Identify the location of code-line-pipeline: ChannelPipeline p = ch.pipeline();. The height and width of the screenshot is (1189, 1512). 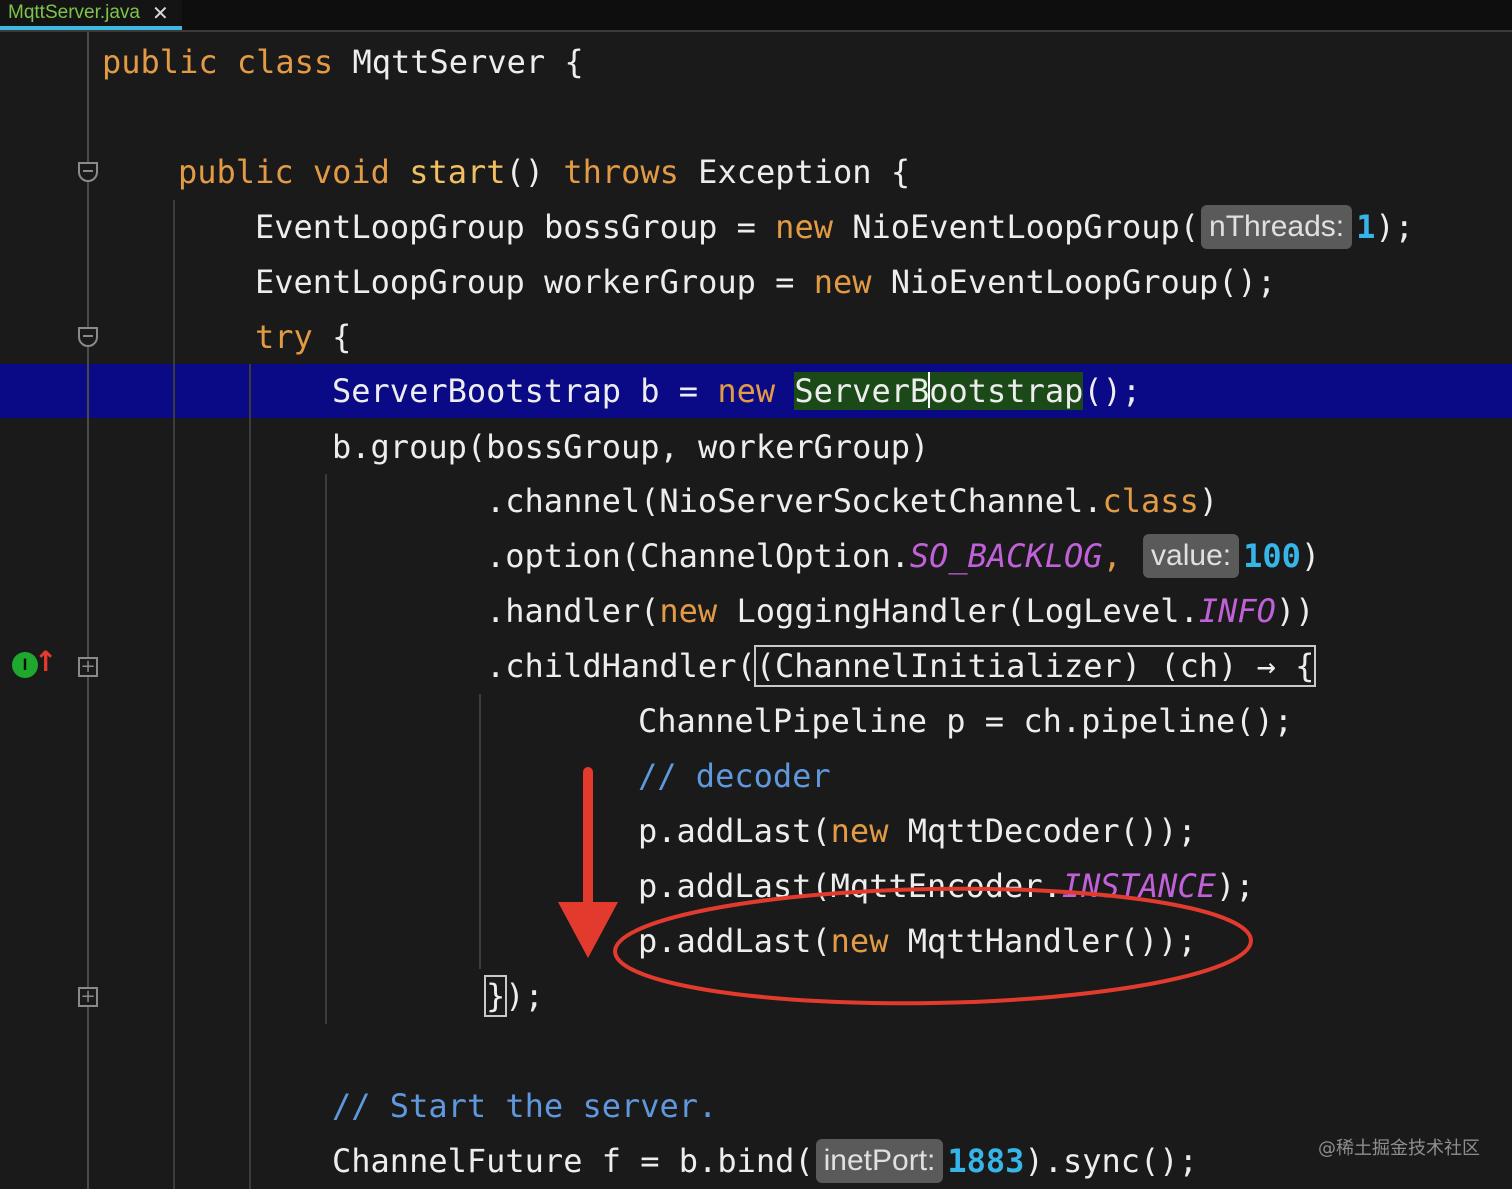
(965, 721).